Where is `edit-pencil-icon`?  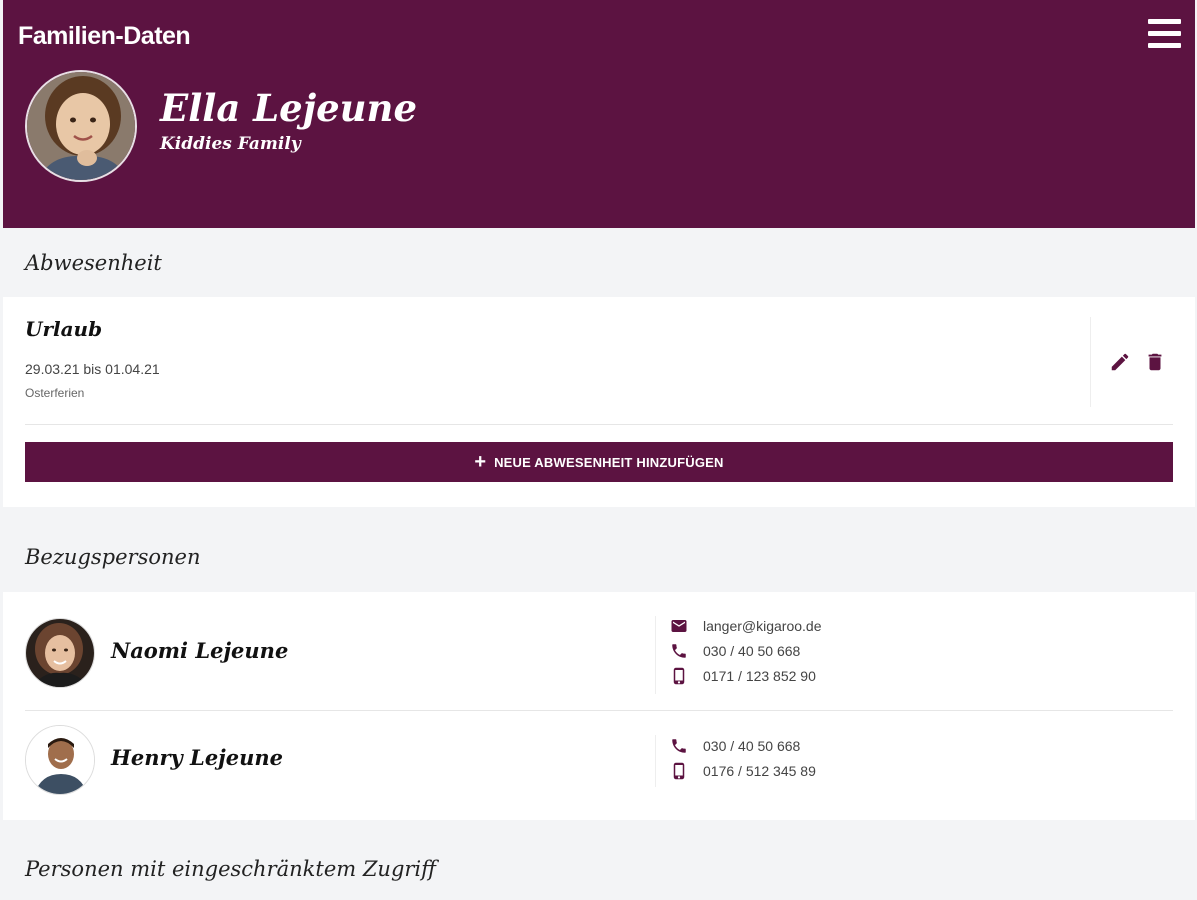
edit-pencil-icon is located at coordinates (1120, 362).